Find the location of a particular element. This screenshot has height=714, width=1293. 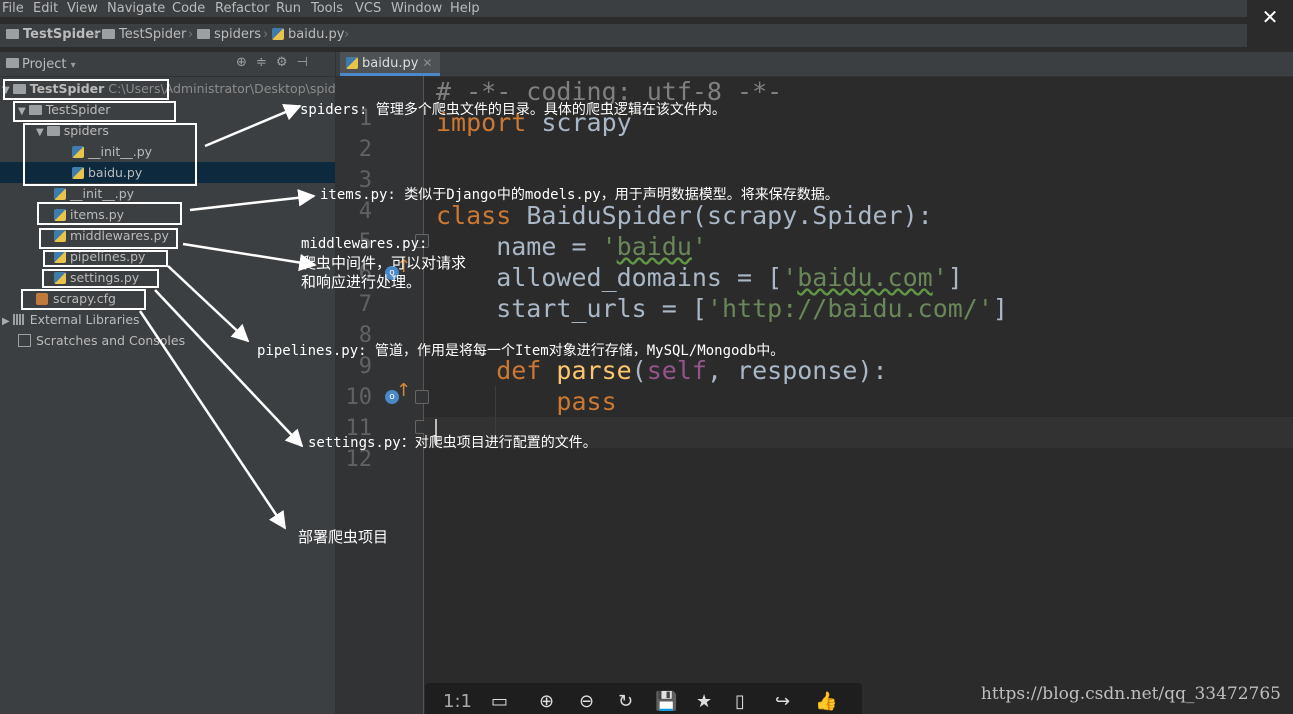

menu-tools: Tools is located at coordinates (327, 8).